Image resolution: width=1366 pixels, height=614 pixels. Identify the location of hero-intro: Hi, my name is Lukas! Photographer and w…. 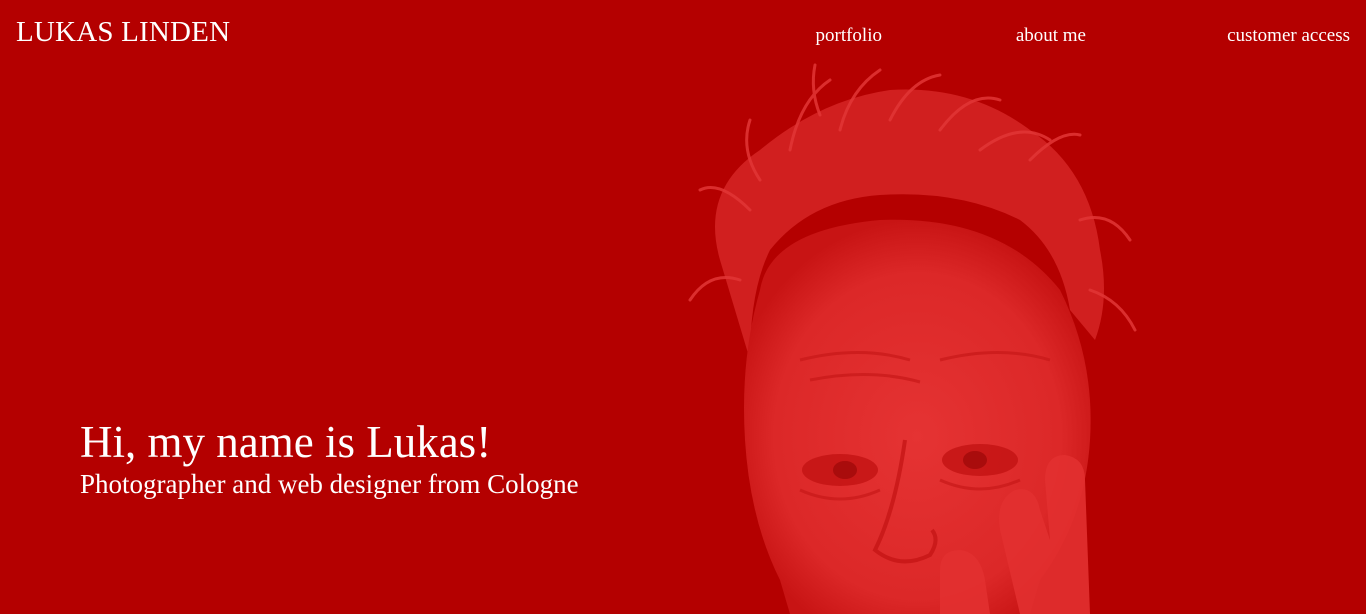
(329, 458).